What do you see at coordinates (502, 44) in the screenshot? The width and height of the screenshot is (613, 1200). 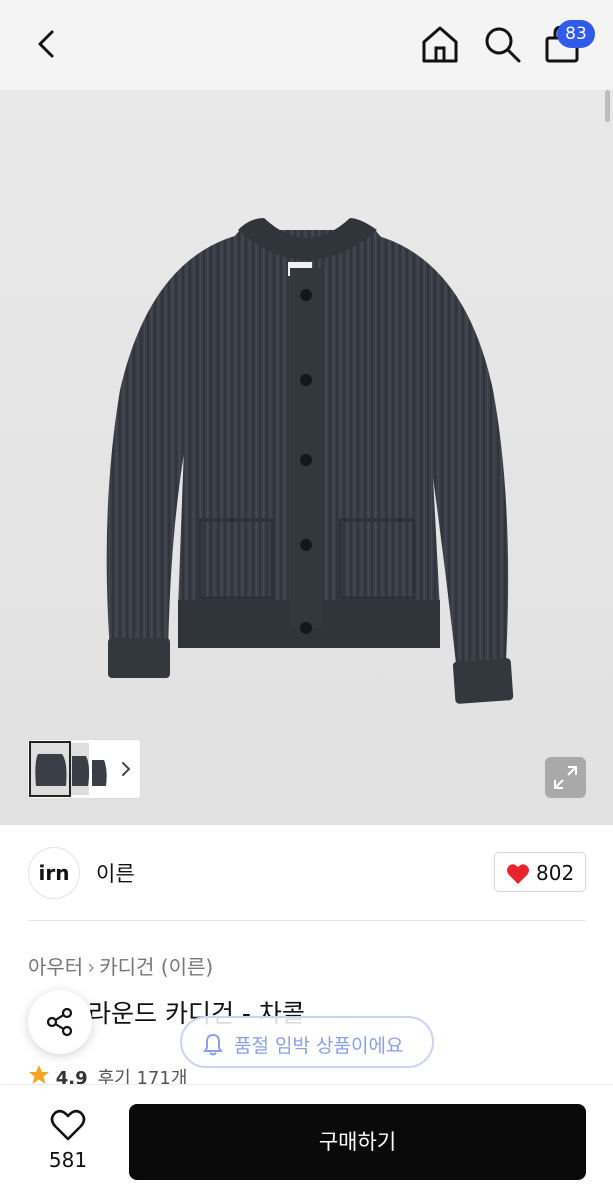 I see `search-icon` at bounding box center [502, 44].